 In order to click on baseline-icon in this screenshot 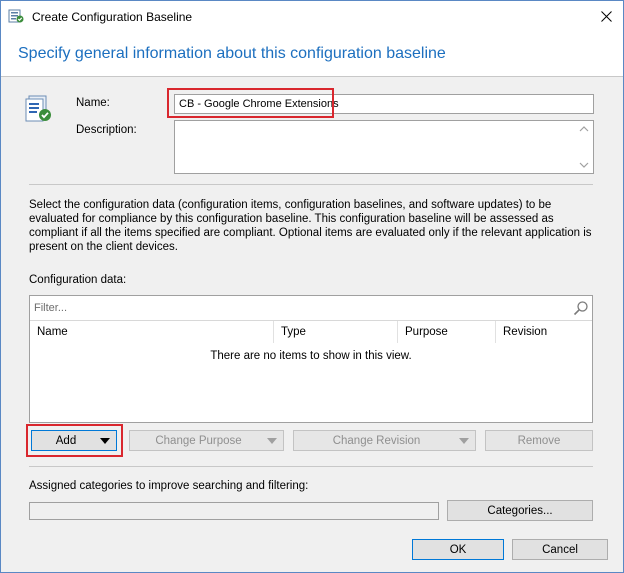, I will do `click(38, 108)`.